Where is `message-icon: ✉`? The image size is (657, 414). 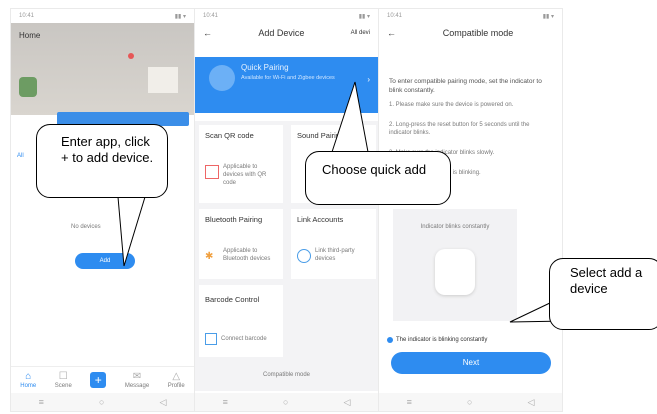 message-icon: ✉ is located at coordinates (137, 376).